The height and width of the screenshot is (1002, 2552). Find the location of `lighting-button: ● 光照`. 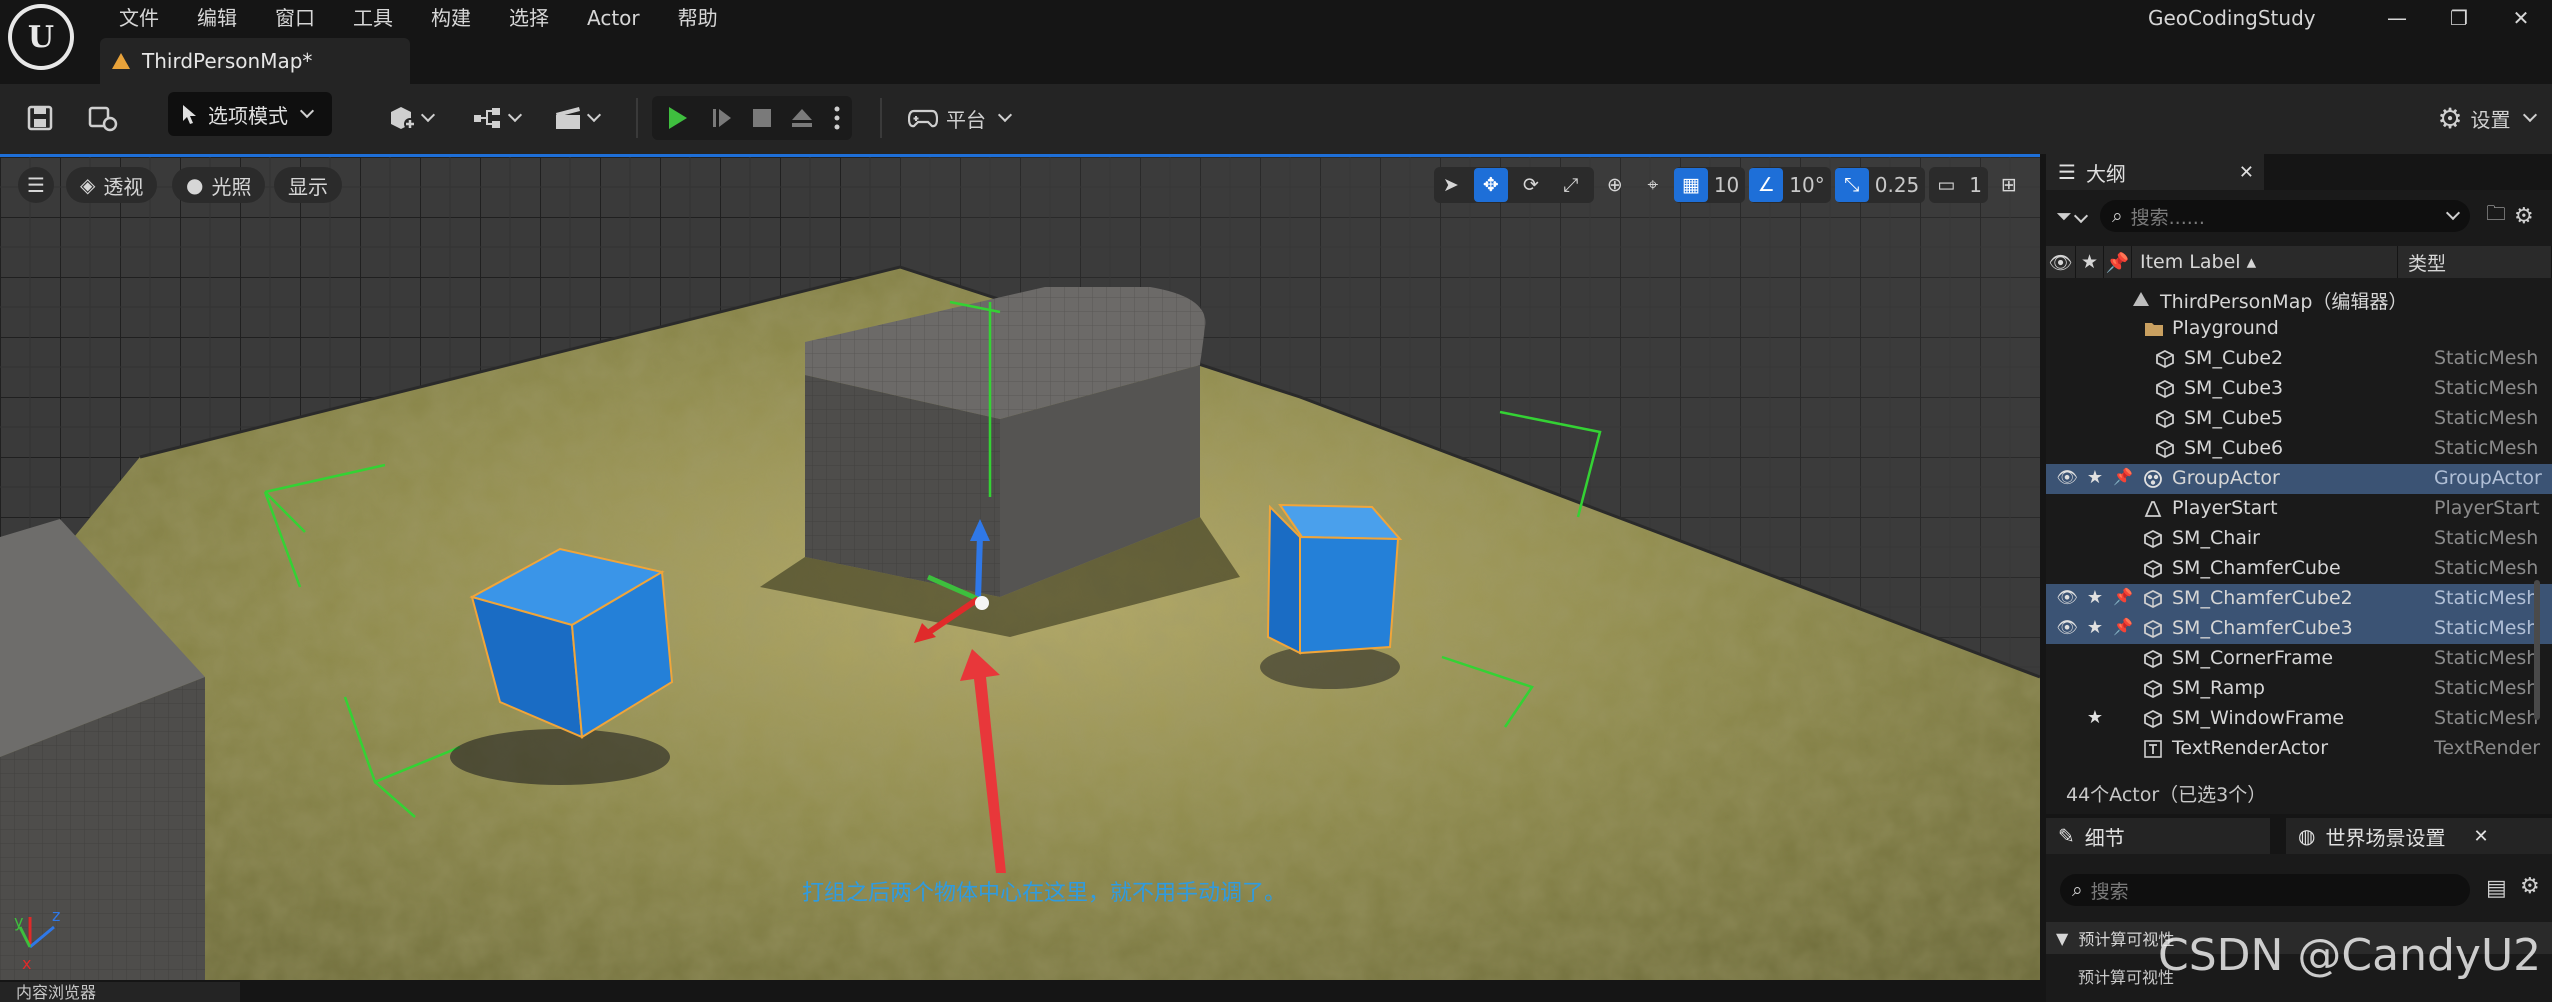

lighting-button: ● 光照 is located at coordinates (219, 185).